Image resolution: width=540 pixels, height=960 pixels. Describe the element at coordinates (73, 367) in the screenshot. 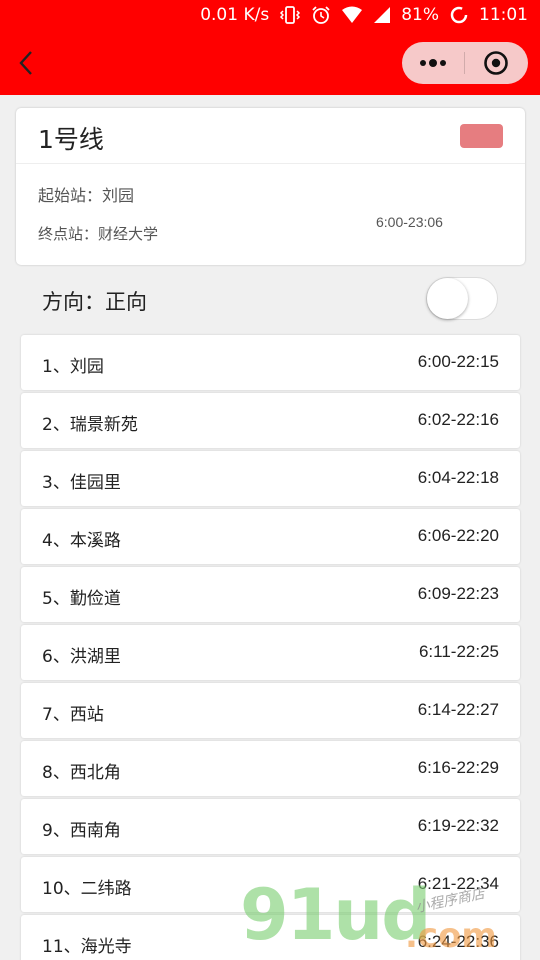

I see `station-name: 1、刘园` at that location.